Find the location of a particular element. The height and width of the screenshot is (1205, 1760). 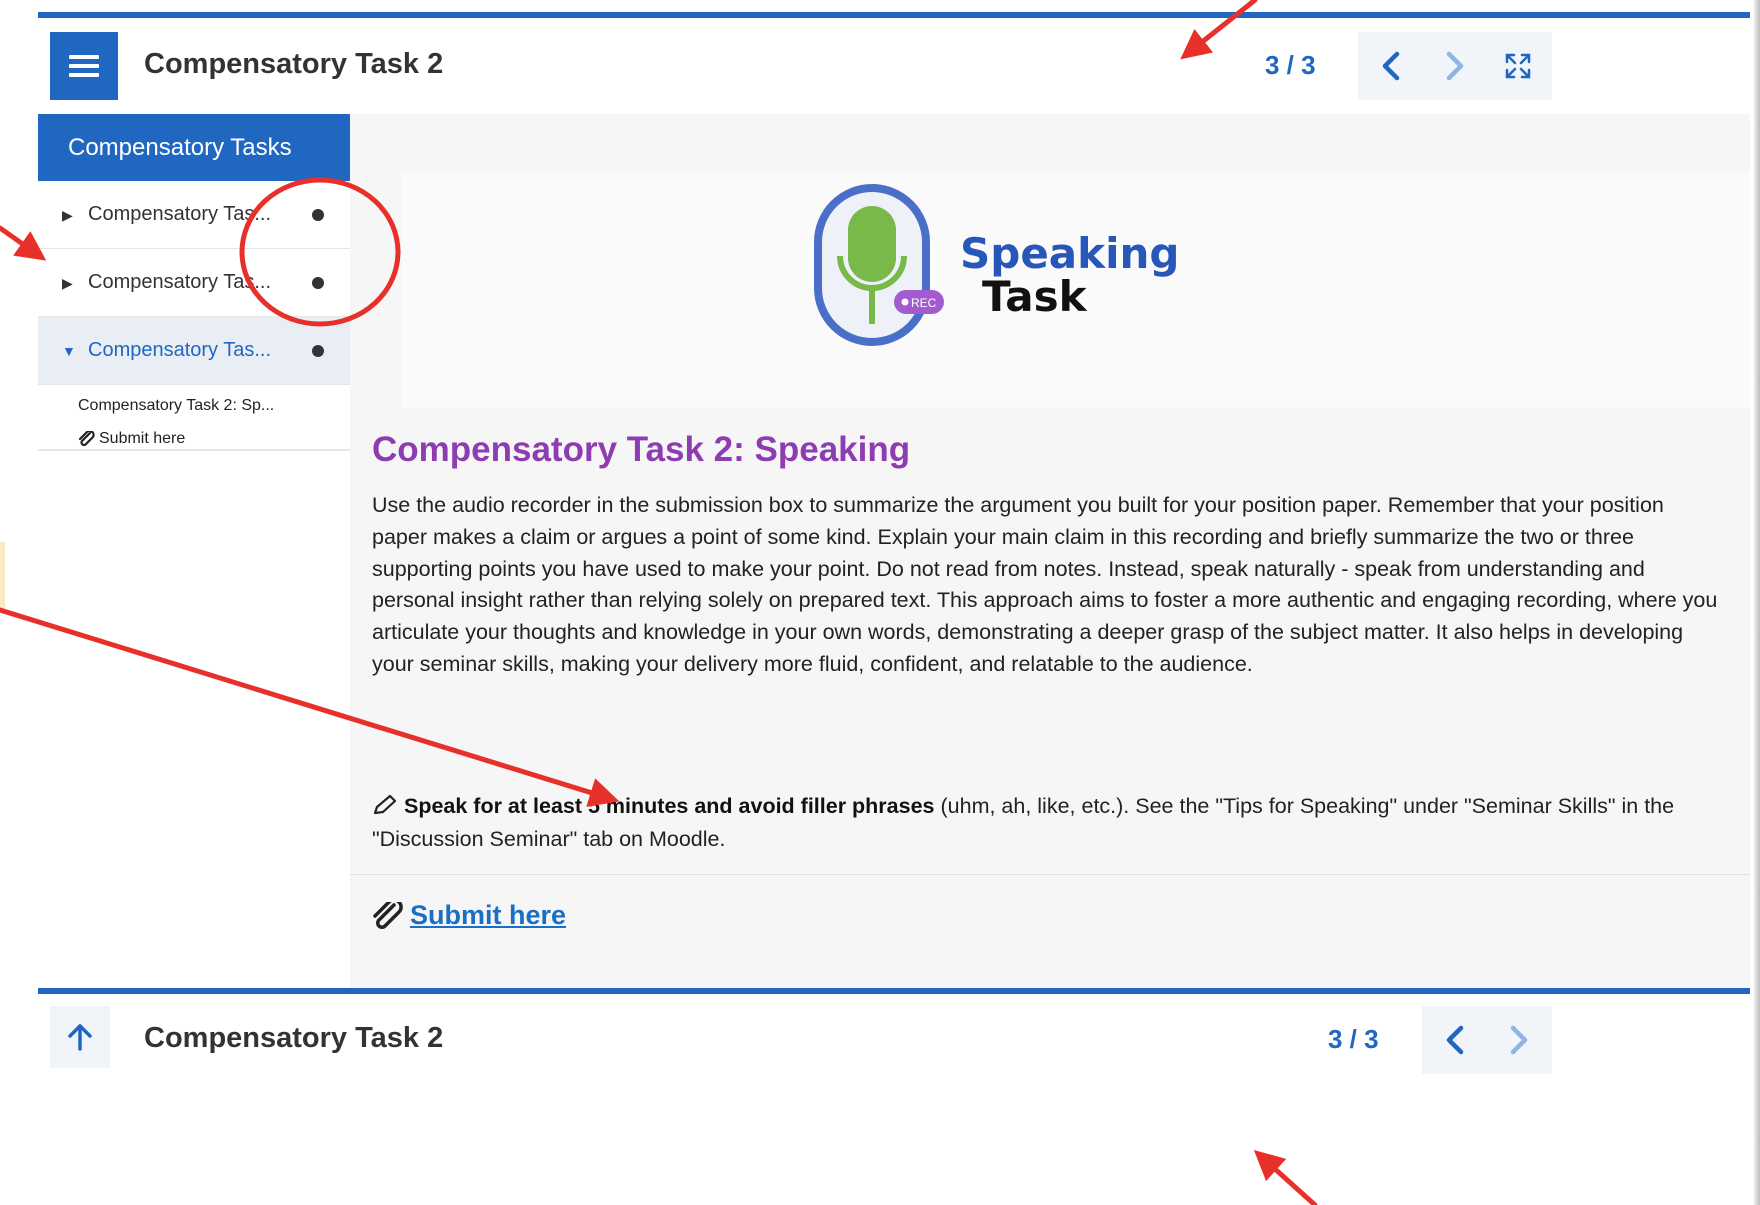

hamburger-menu-icon is located at coordinates (84, 66).